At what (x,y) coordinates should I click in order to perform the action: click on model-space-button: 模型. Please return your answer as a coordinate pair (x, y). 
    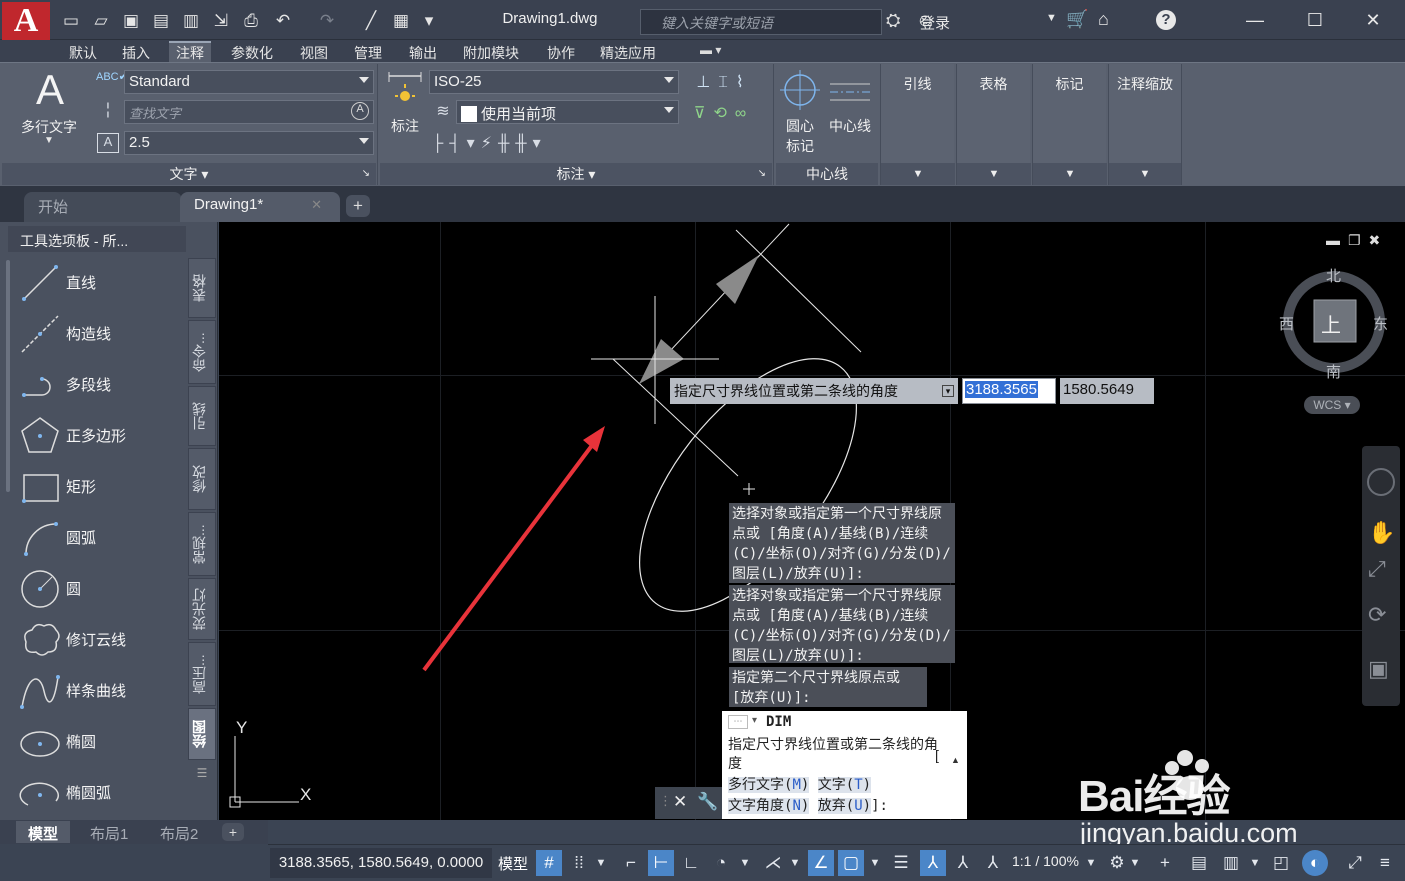
    Looking at the image, I should click on (513, 863).